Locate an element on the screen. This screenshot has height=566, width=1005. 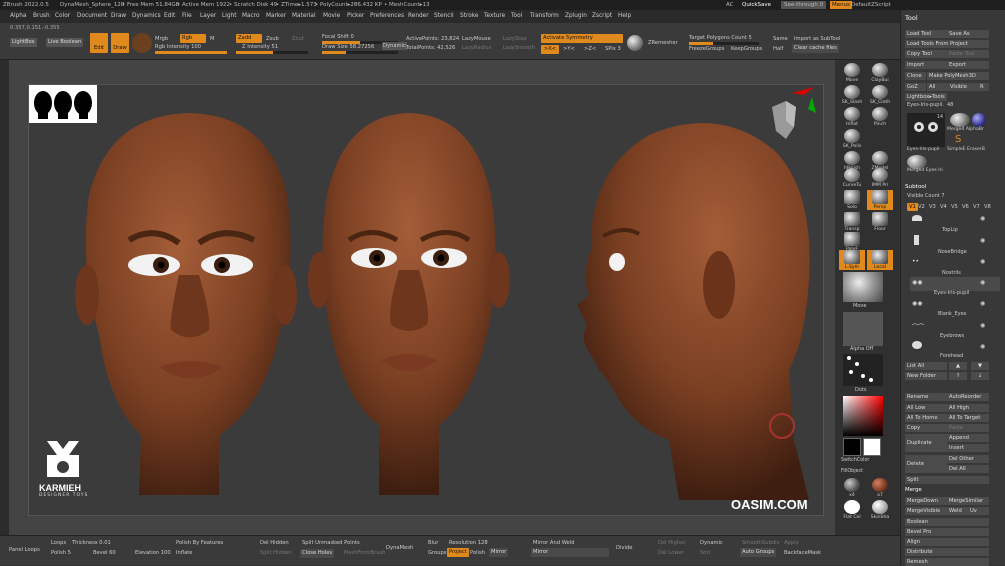
brush-sk-polish: SK_Polis is located at coordinates (852, 139).